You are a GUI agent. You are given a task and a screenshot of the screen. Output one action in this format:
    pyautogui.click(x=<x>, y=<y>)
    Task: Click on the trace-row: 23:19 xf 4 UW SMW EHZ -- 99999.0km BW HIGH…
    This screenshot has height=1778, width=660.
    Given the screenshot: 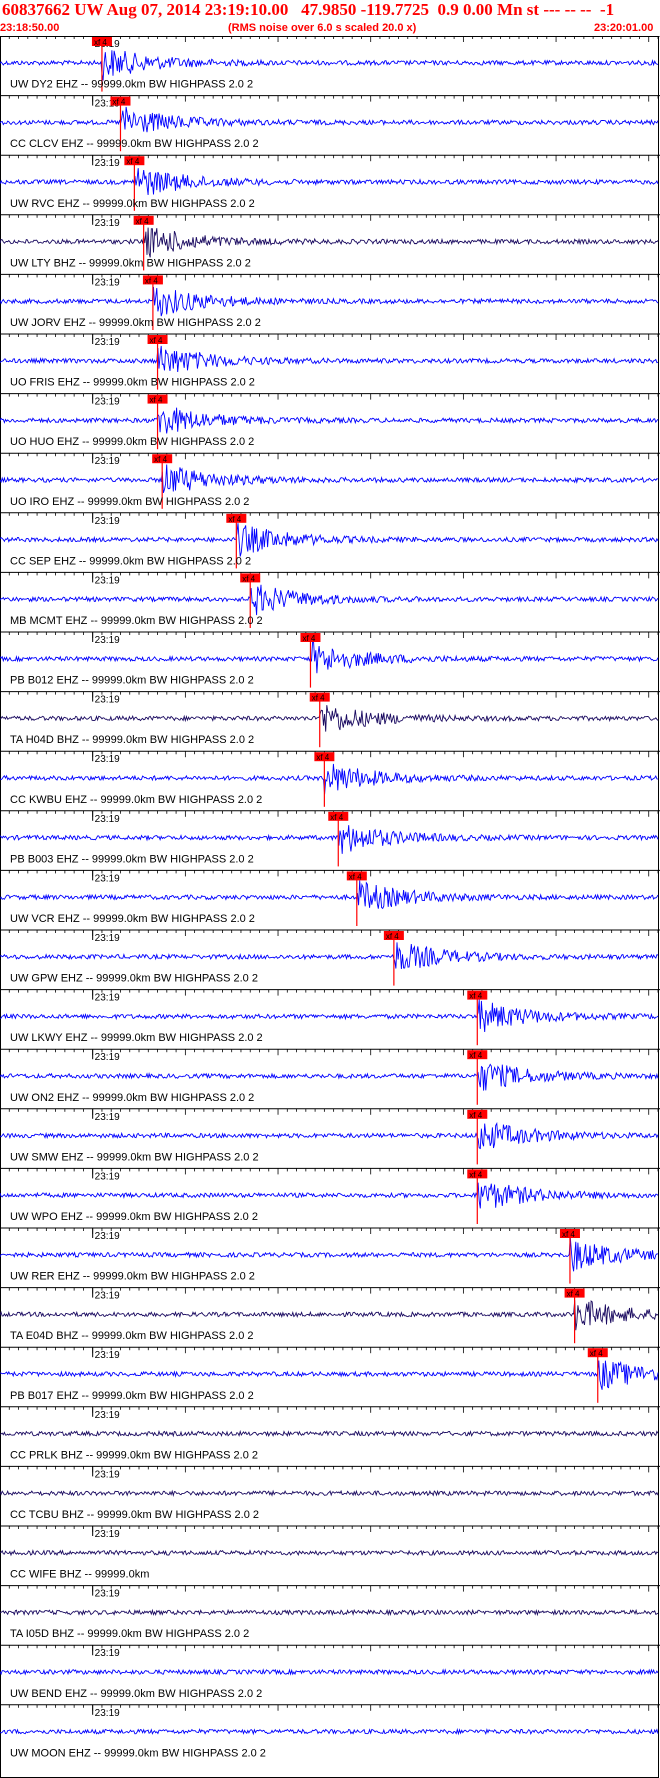 What is the action you would take?
    pyautogui.click(x=330, y=1136)
    